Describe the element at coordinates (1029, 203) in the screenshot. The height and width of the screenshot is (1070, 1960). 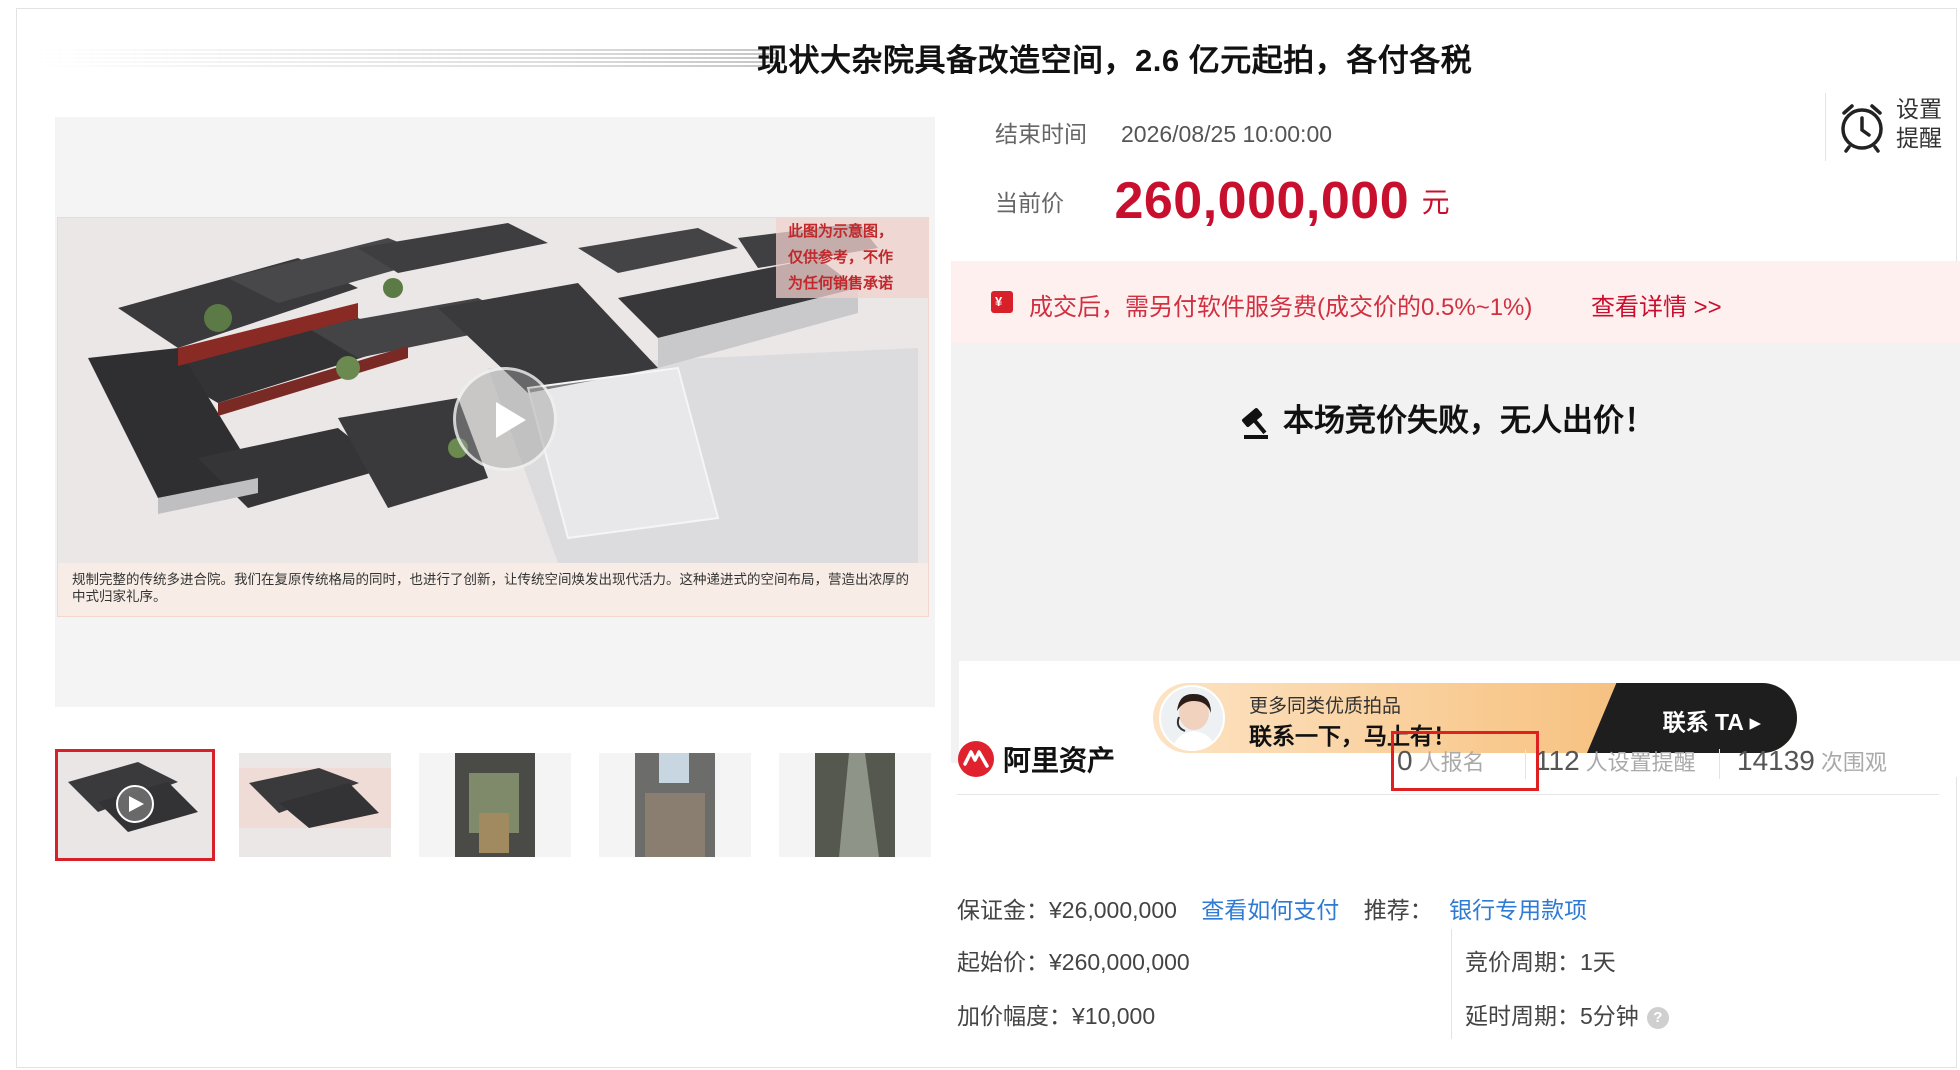
I see `current-price-label: 当前价` at that location.